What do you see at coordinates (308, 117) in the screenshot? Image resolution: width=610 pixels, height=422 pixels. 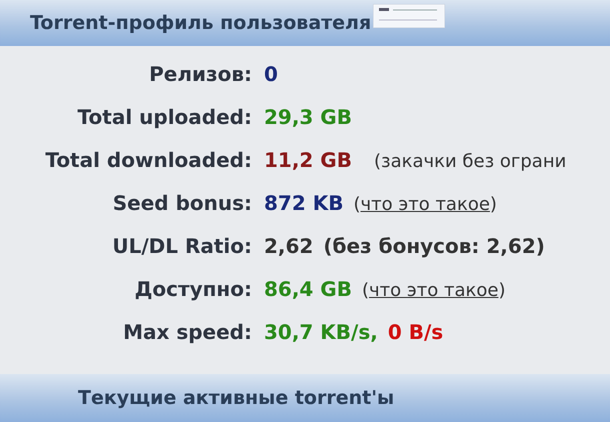 I see `field-value: 29,3 GB` at bounding box center [308, 117].